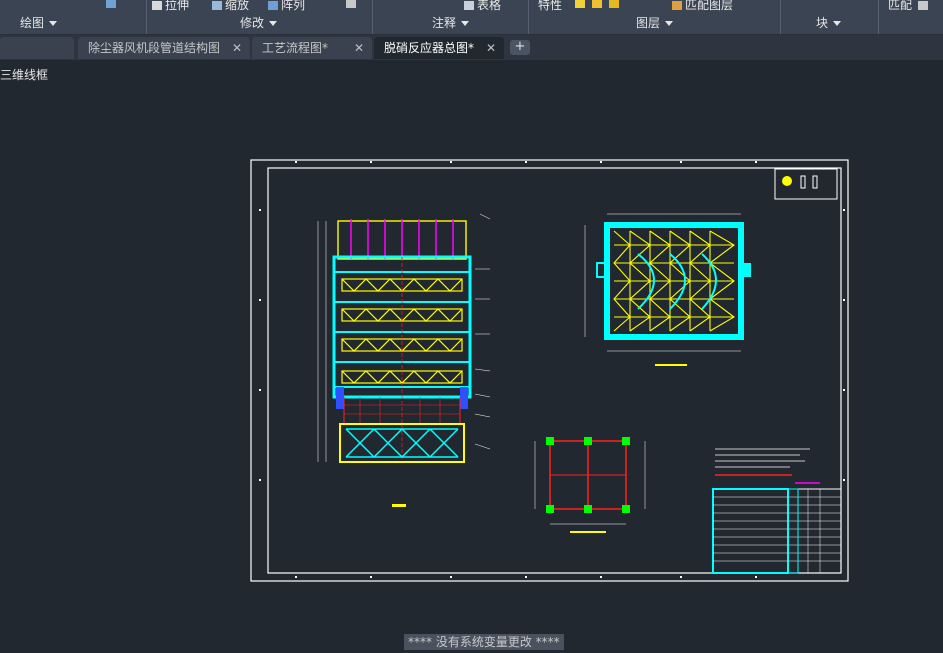 The width and height of the screenshot is (943, 653). Describe the element at coordinates (37, 48) in the screenshot. I see `tab-start` at that location.